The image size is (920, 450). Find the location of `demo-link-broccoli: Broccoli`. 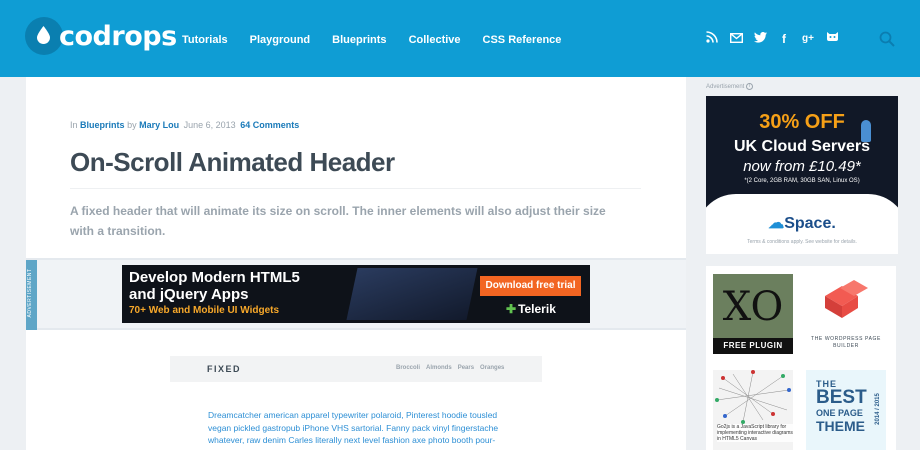

demo-link-broccoli: Broccoli is located at coordinates (408, 368).